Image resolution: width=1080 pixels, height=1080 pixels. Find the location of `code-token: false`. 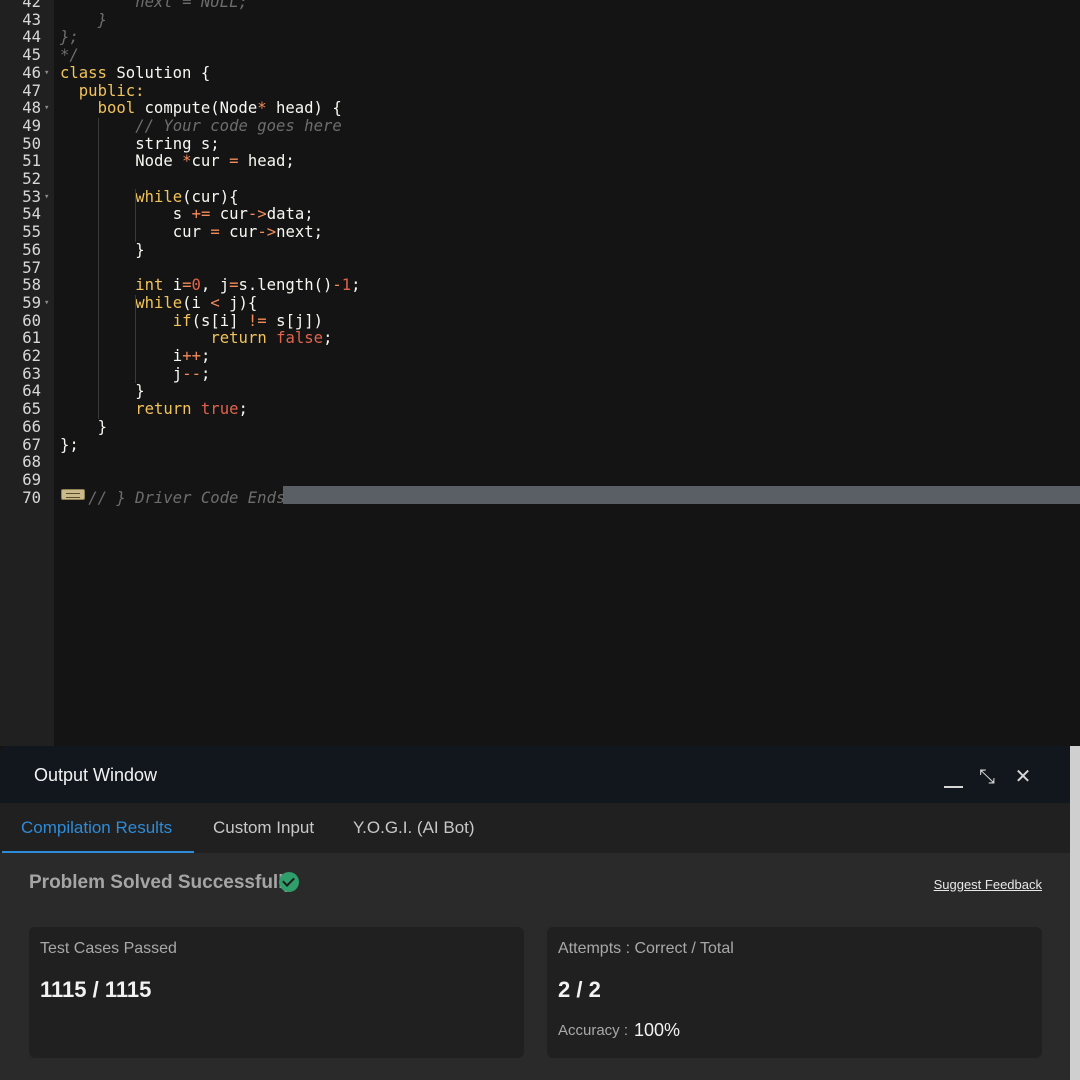

code-token: false is located at coordinates (295, 338).